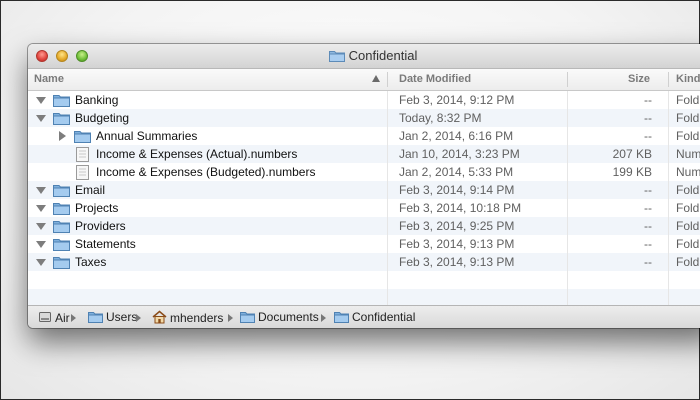 The image size is (700, 400). I want to click on path-segment: mhenders, so click(187, 317).